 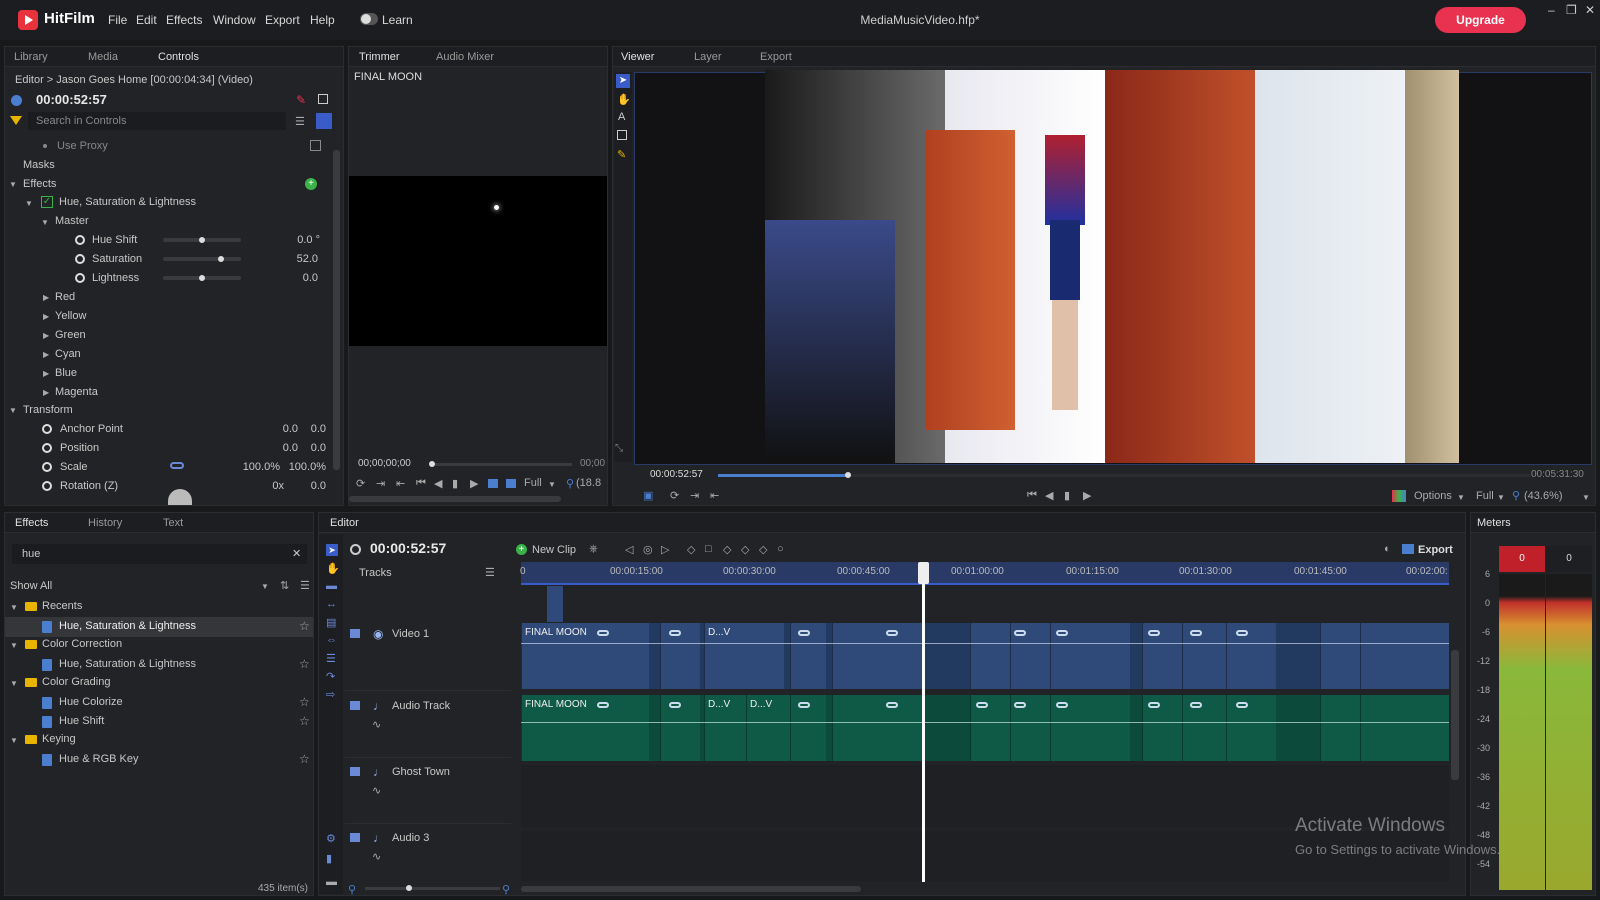 What do you see at coordinates (708, 57) in the screenshot?
I see `tab-layer: Layer` at bounding box center [708, 57].